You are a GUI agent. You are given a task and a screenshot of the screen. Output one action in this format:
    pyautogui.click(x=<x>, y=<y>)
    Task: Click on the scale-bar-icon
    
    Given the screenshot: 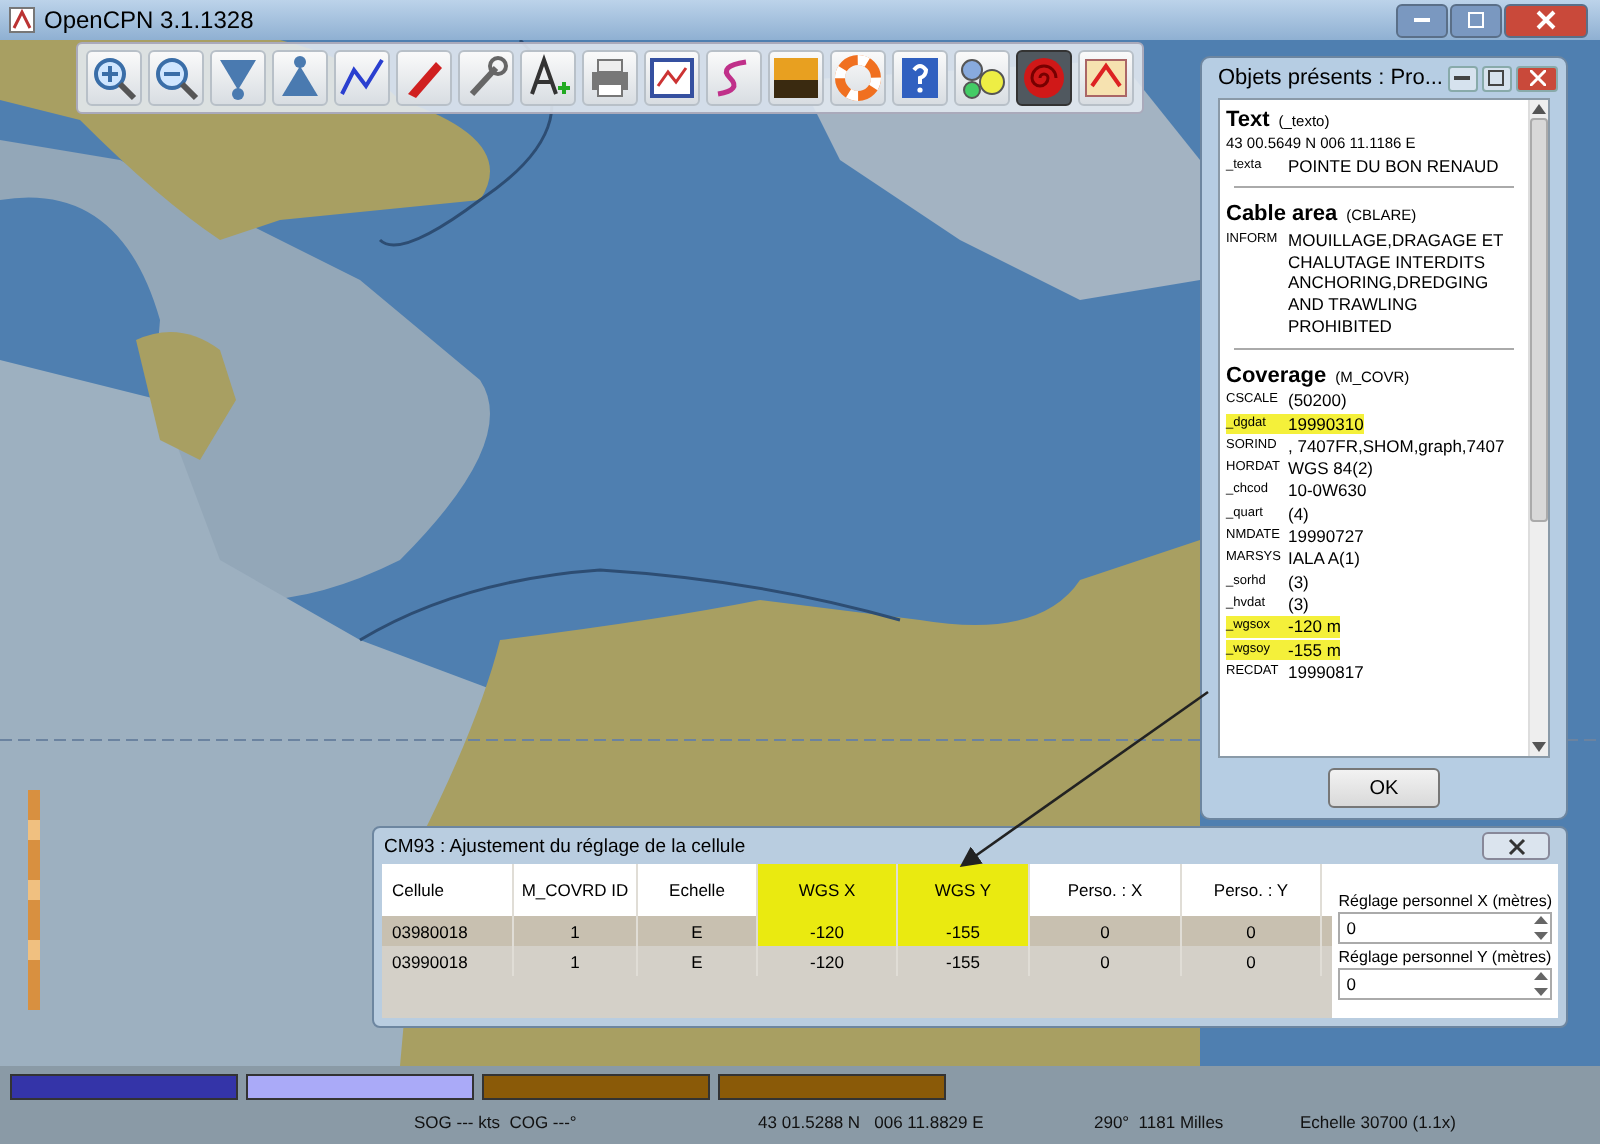 What is the action you would take?
    pyautogui.click(x=34, y=900)
    